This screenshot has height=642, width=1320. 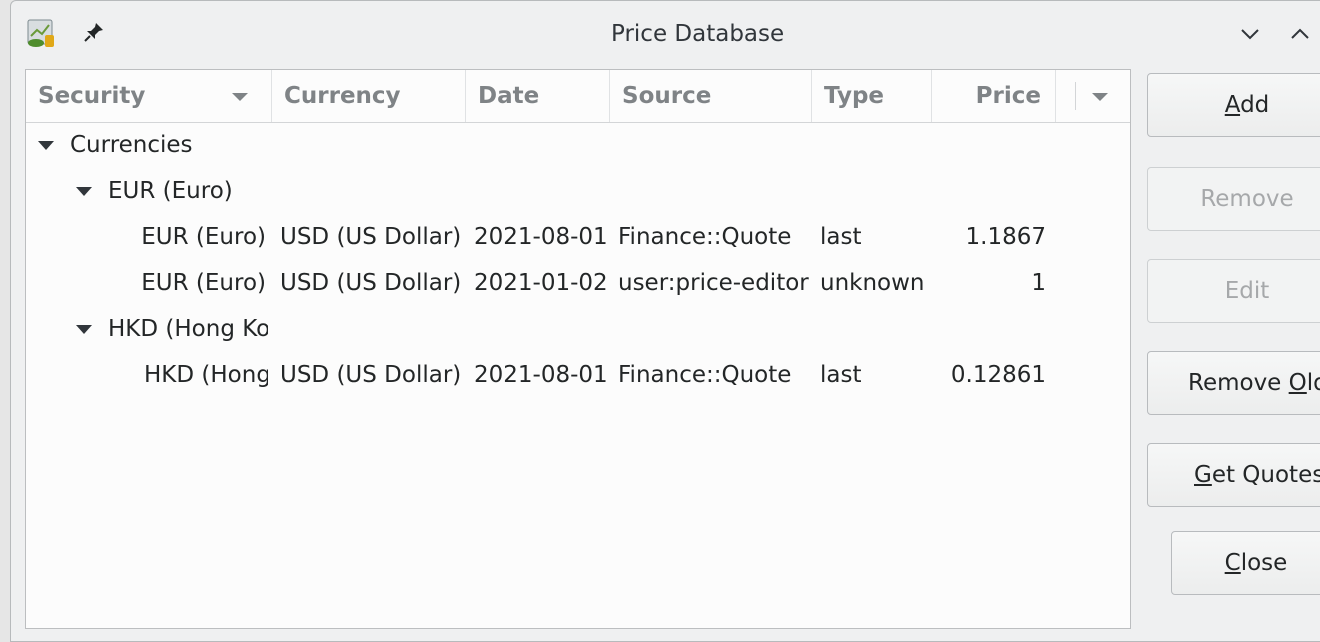 What do you see at coordinates (240, 97) in the screenshot?
I see `sort-indicator-icon` at bounding box center [240, 97].